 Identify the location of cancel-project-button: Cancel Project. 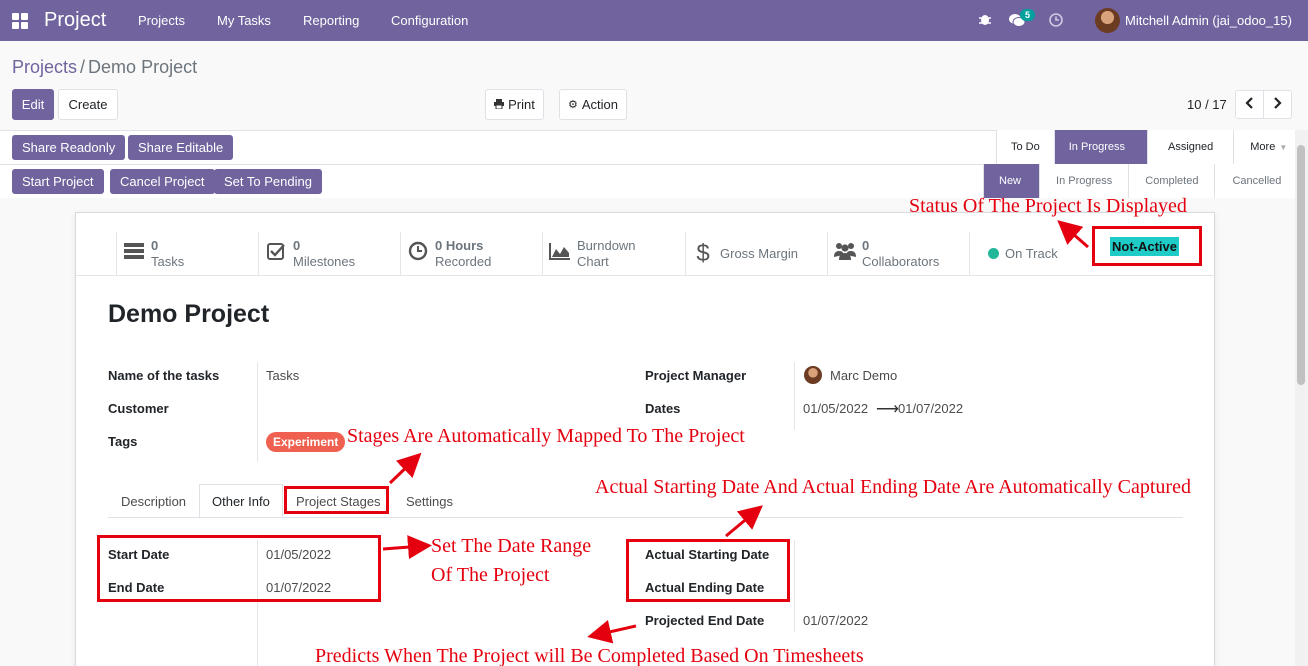
(162, 181).